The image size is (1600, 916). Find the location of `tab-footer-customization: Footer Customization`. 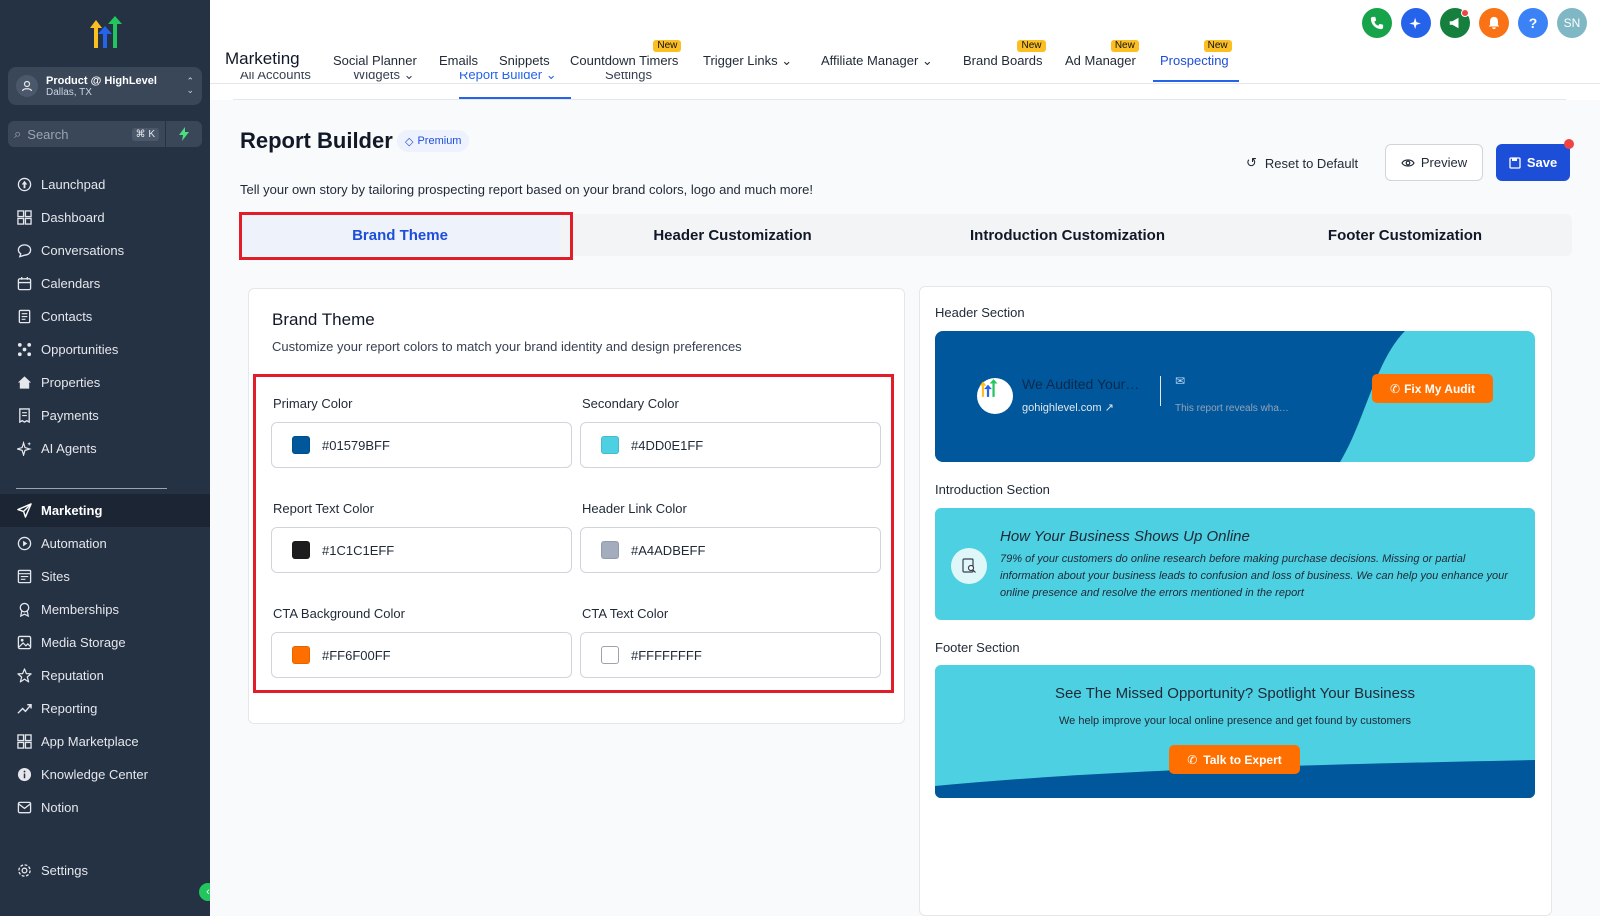

tab-footer-customization: Footer Customization is located at coordinates (1405, 235).